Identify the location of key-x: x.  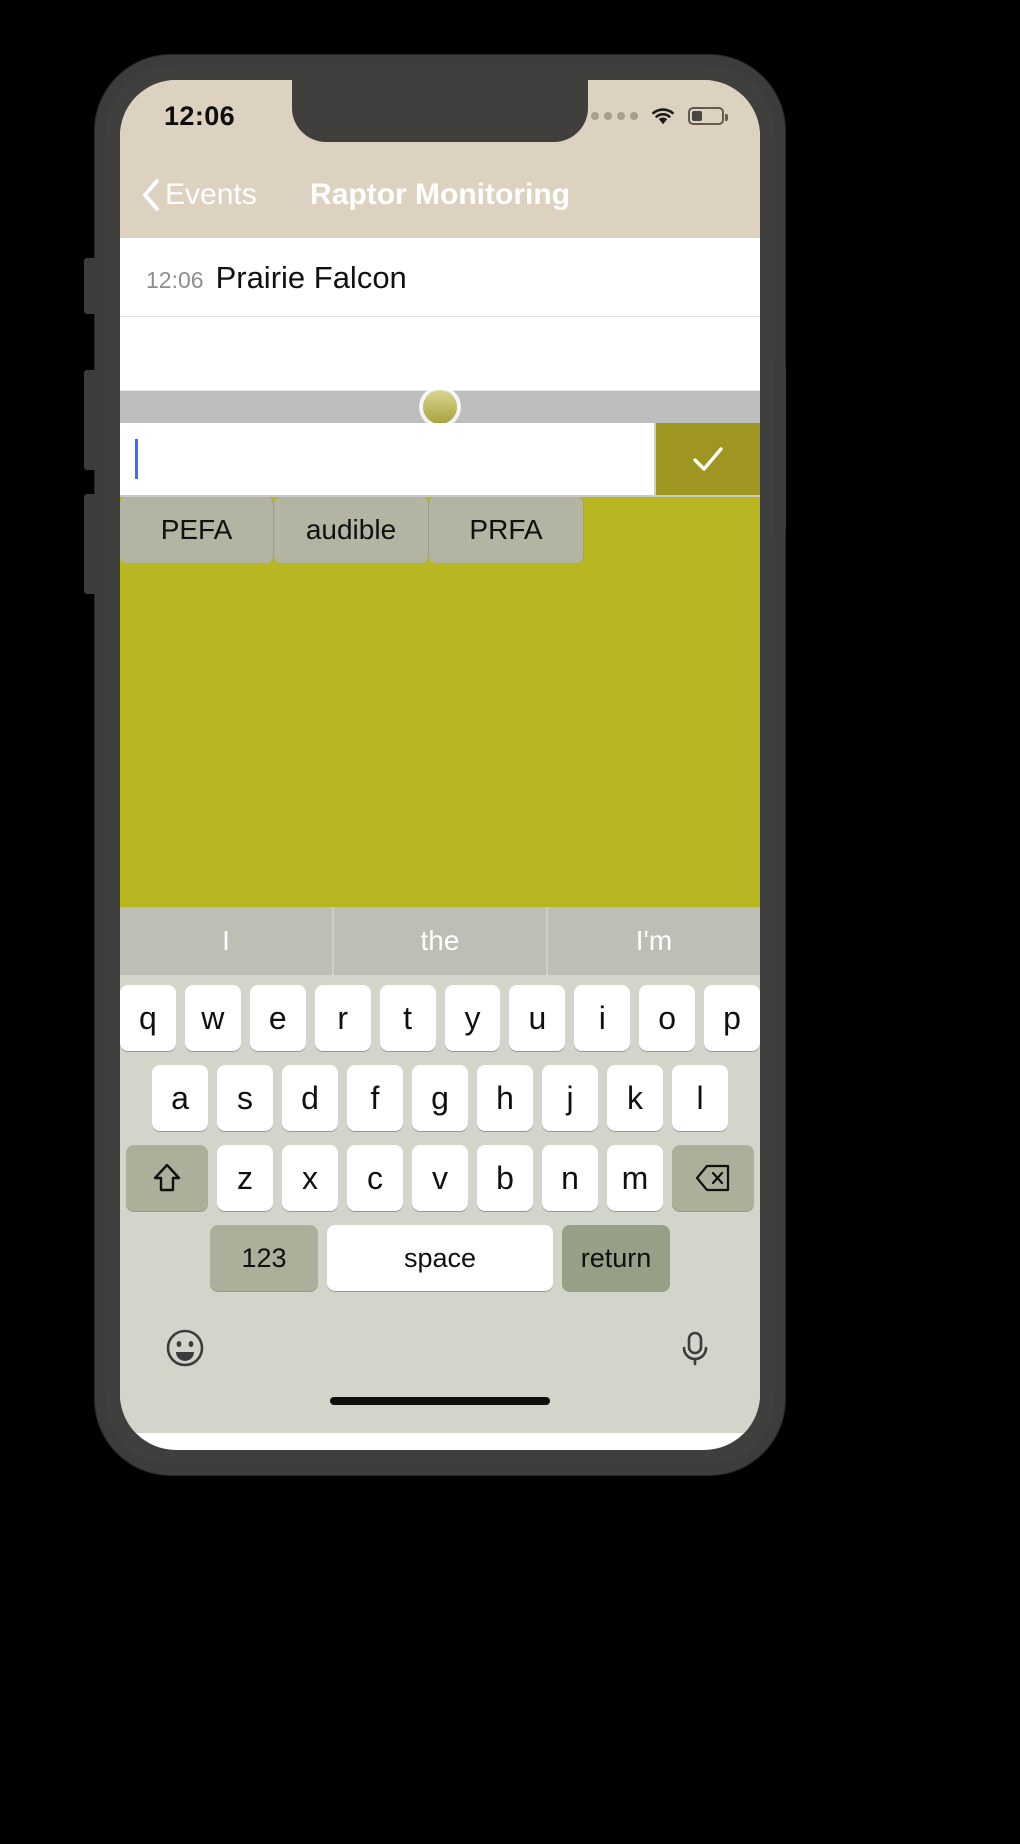
(310, 1178).